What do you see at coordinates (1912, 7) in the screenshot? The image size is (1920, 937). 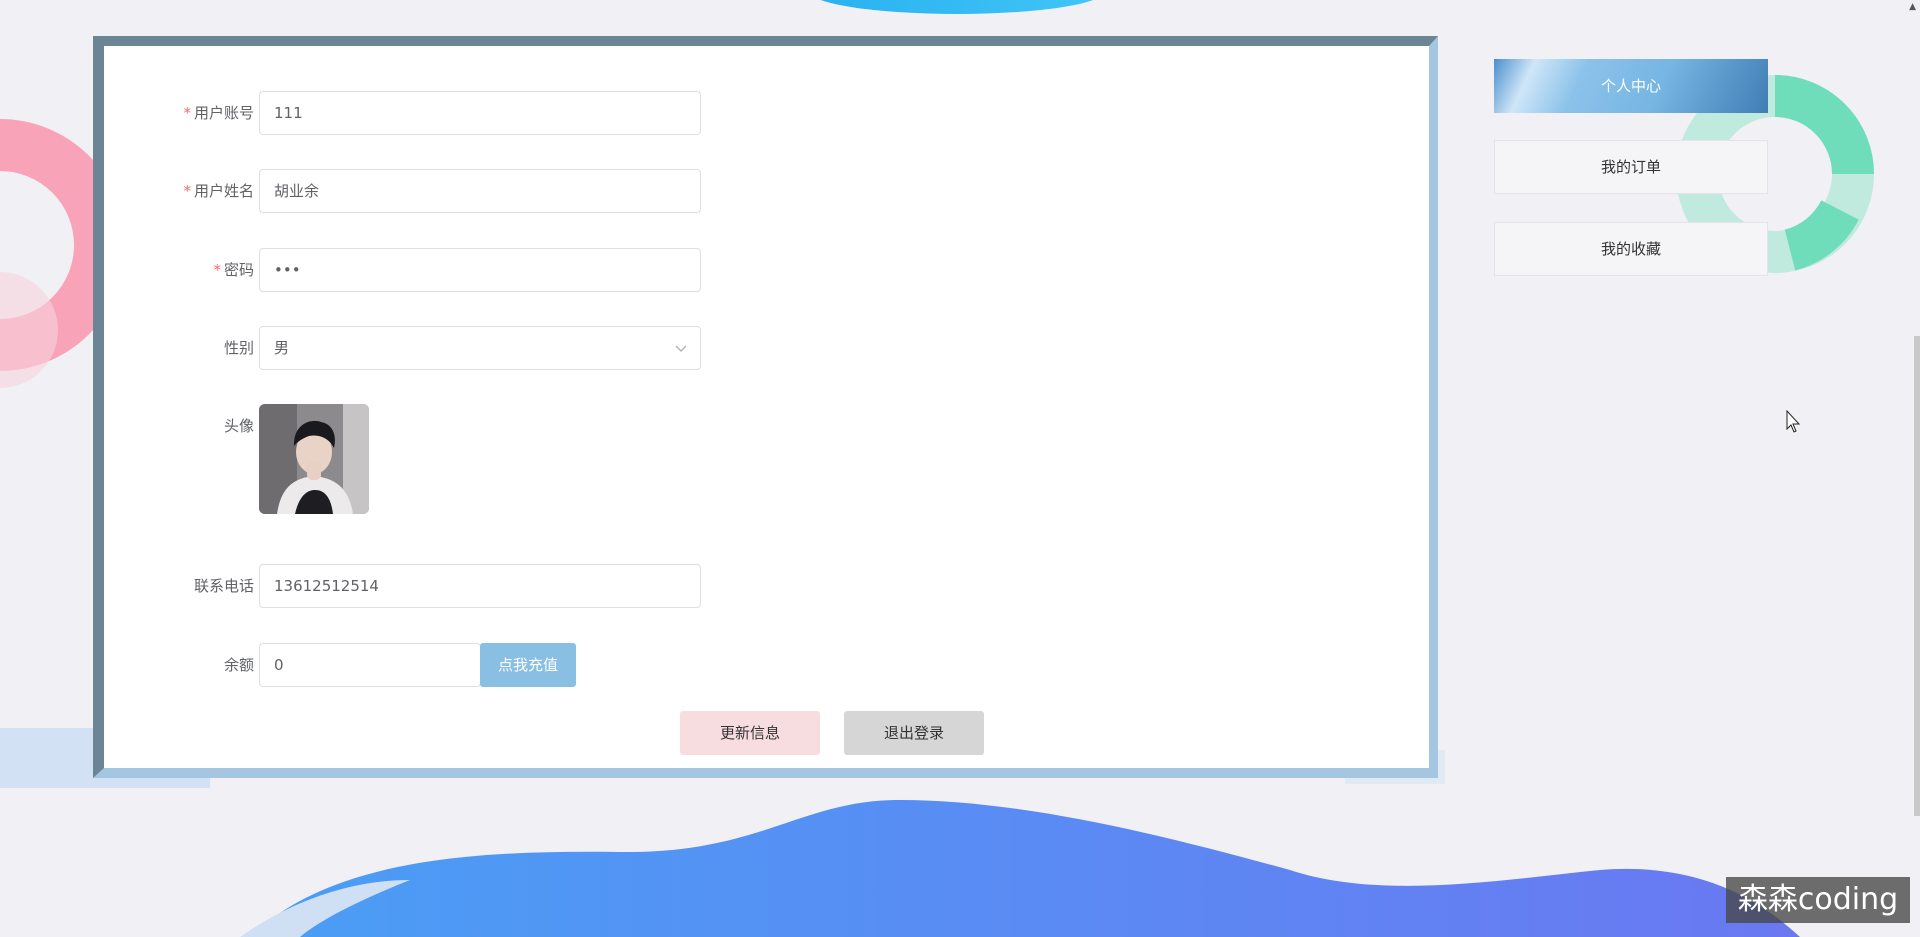 I see `corner-arrow-icon: ▲` at bounding box center [1912, 7].